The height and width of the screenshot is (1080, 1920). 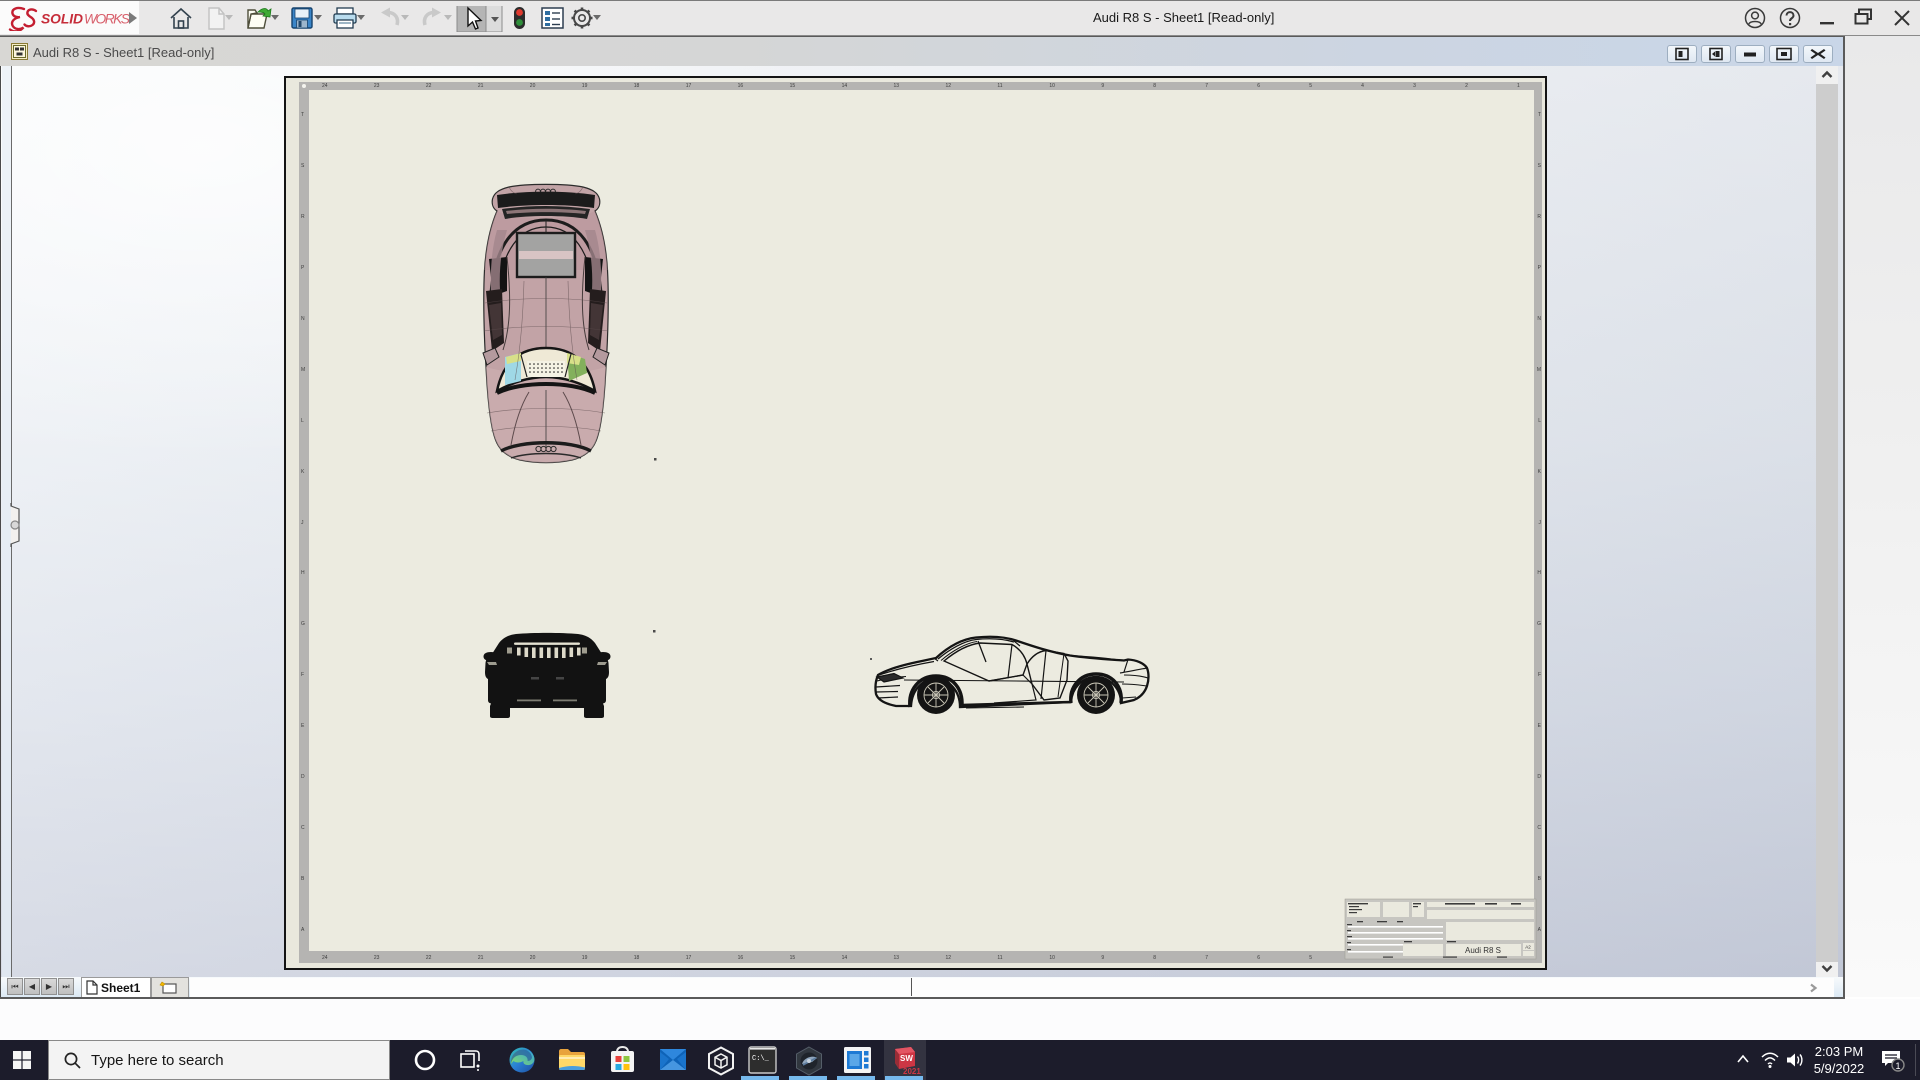 I want to click on svg-text: 1, so click(x=1897, y=1066).